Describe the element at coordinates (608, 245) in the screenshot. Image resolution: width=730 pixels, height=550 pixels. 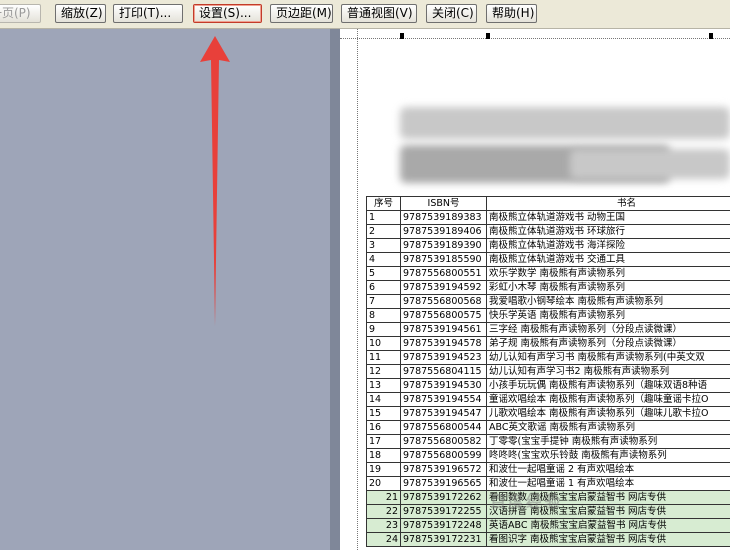
I see `table-cell: 南极熊立体轨道游戏书 海洋探险` at that location.